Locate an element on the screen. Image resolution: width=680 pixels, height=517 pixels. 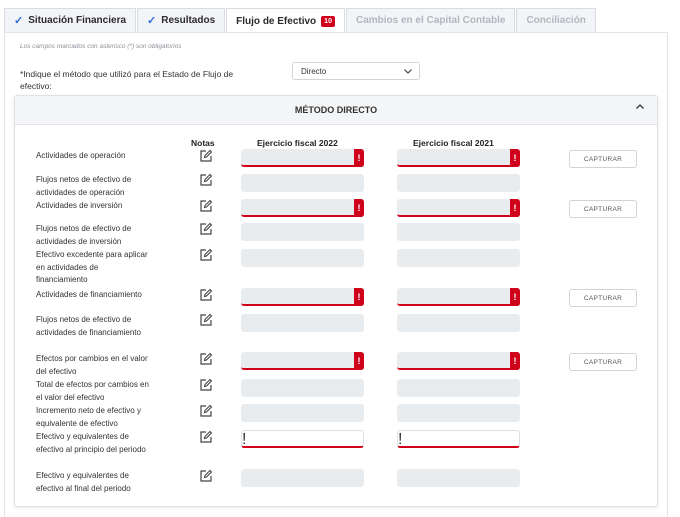
tab-label: Conciliación is located at coordinates (556, 20).